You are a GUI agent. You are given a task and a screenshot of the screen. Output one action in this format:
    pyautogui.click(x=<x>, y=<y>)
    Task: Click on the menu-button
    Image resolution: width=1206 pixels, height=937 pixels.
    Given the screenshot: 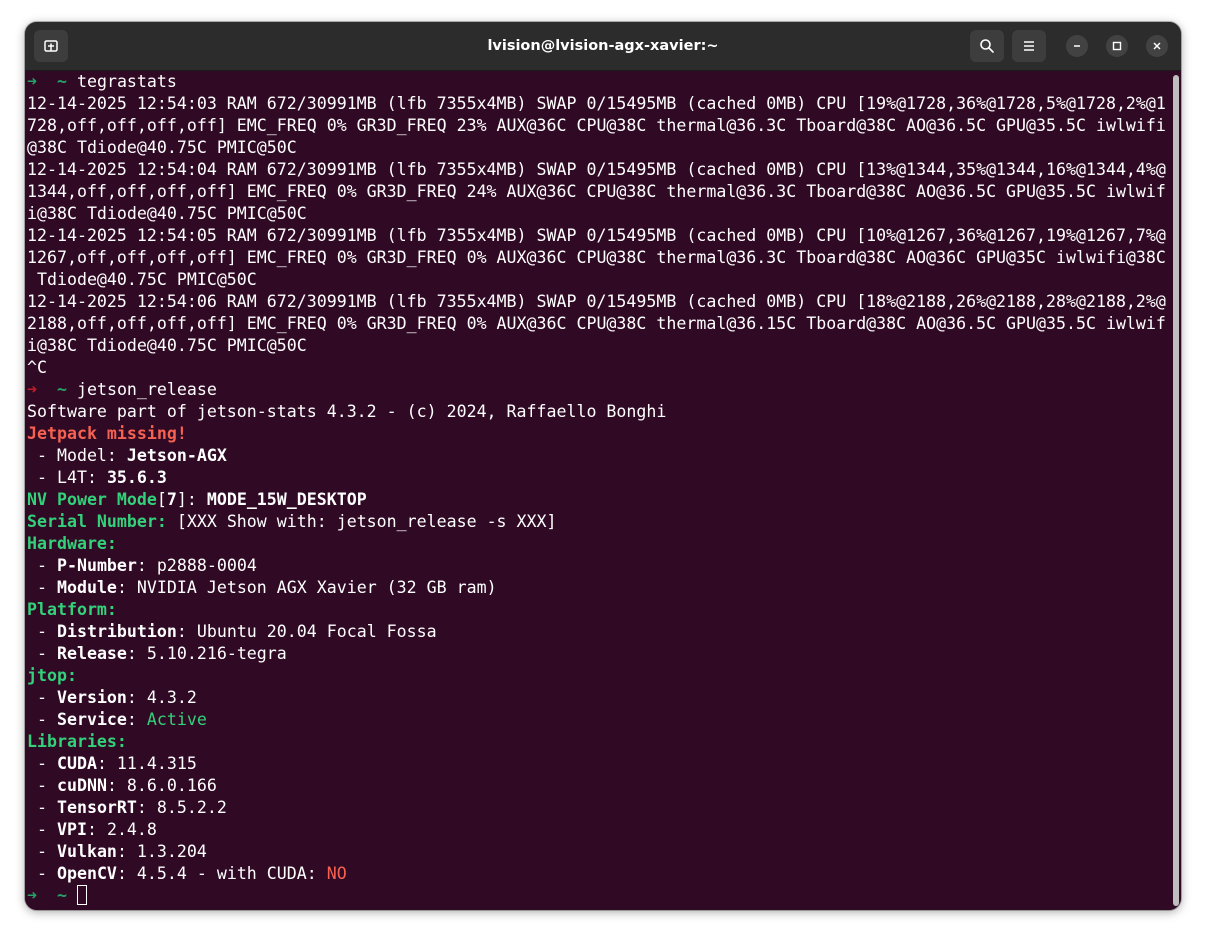 What is the action you would take?
    pyautogui.click(x=1029, y=46)
    